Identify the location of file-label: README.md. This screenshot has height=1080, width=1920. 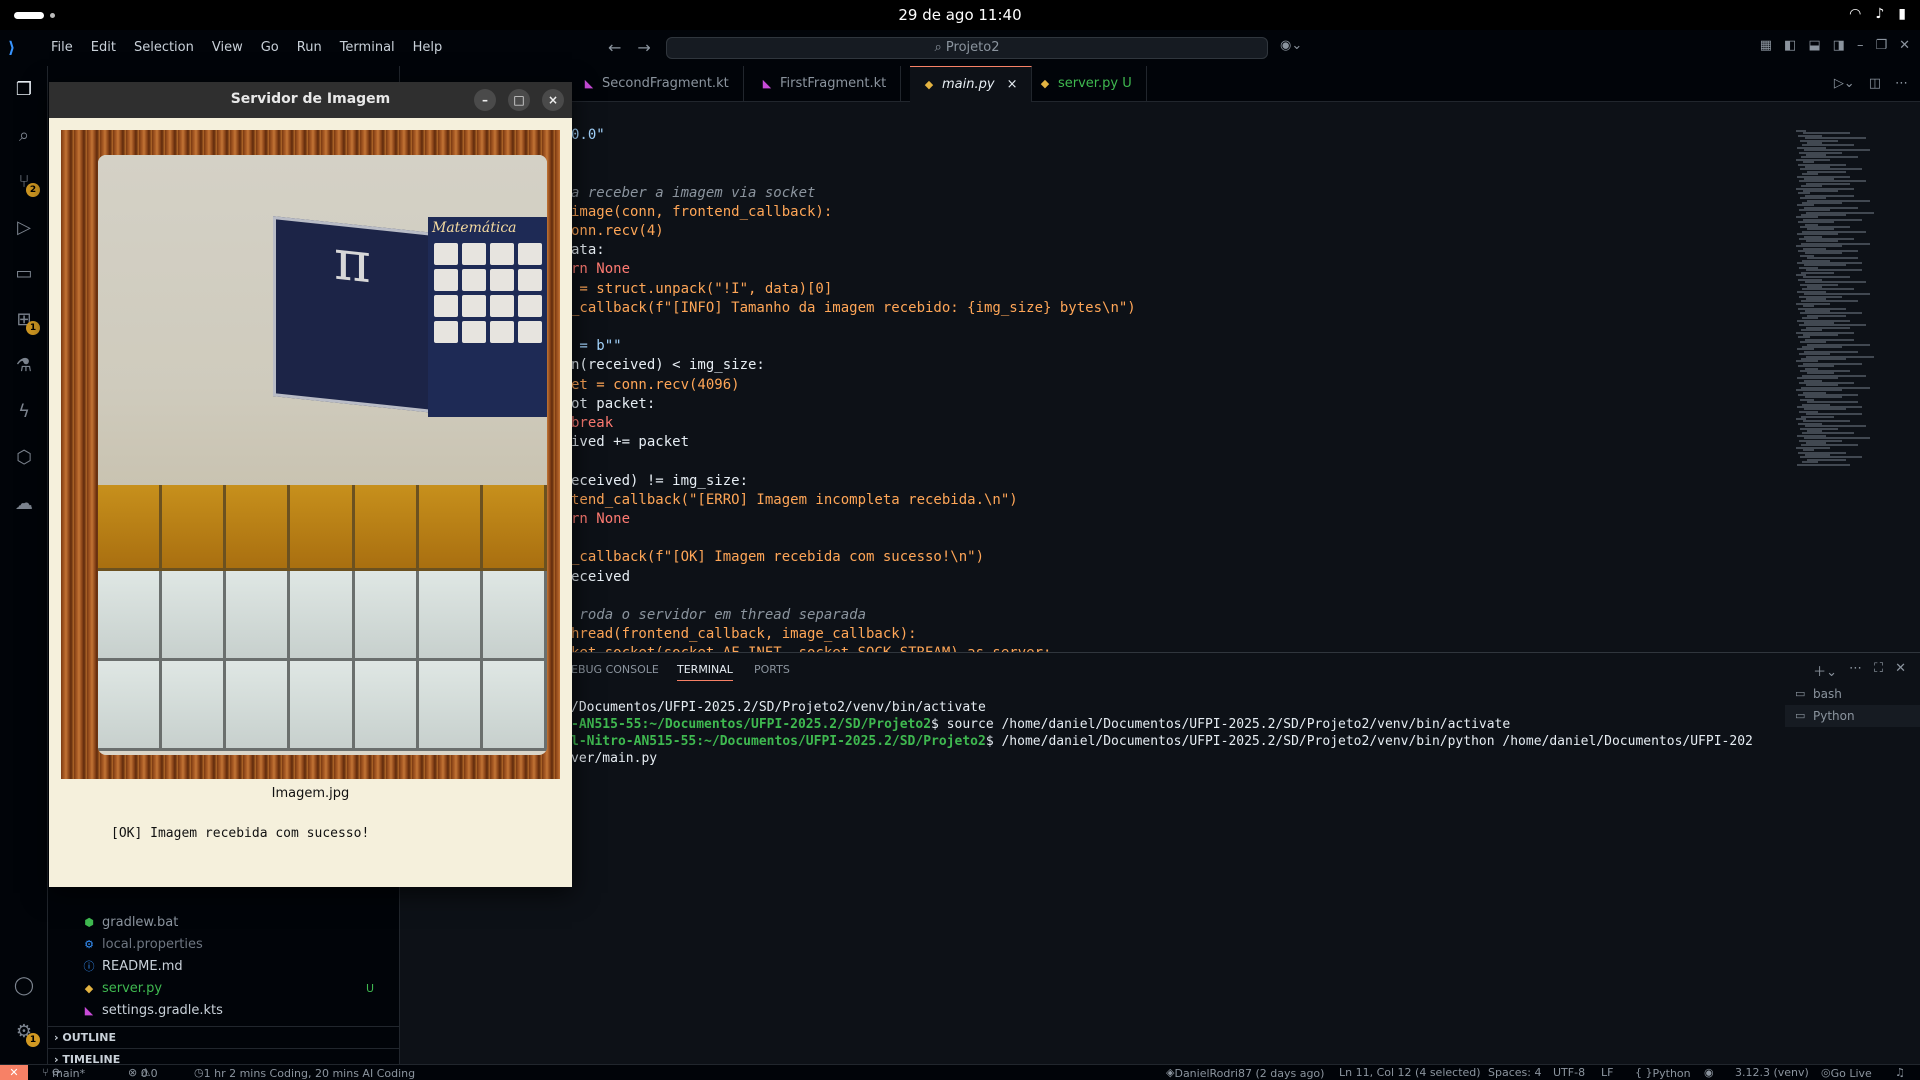
(142, 966).